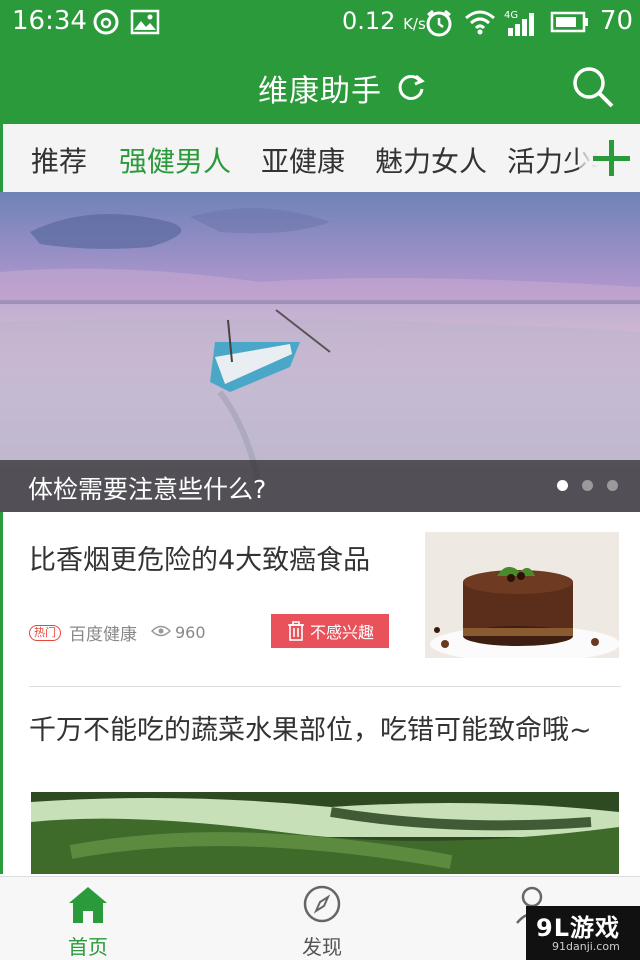 The width and height of the screenshot is (640, 960). What do you see at coordinates (325, 686) in the screenshot?
I see `article-divider` at bounding box center [325, 686].